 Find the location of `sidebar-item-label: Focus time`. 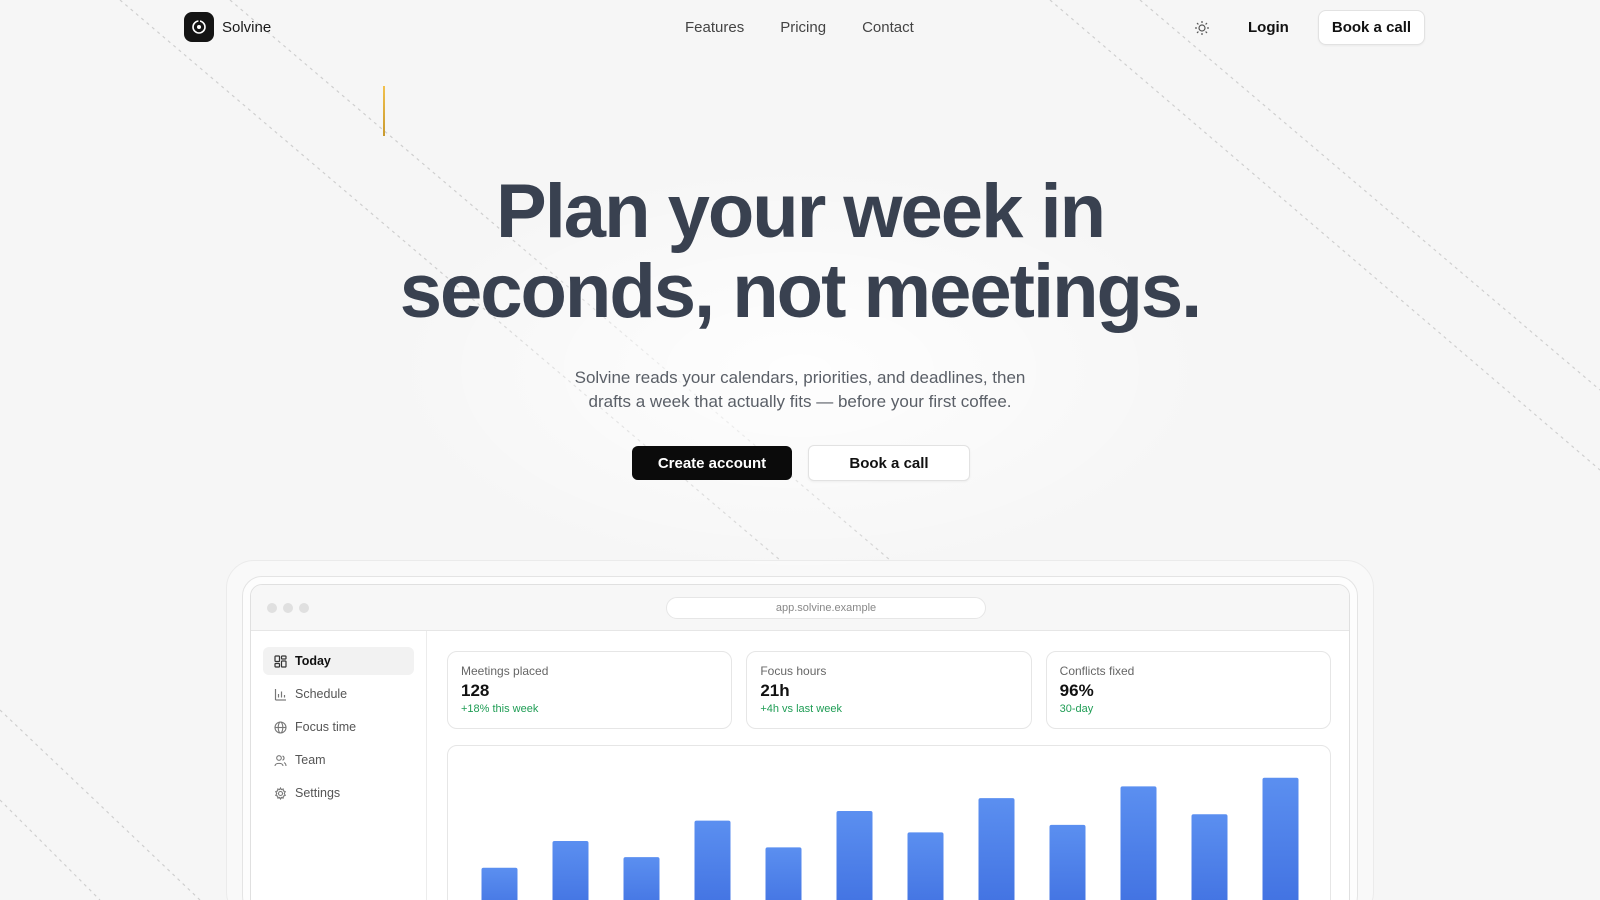

sidebar-item-label: Focus time is located at coordinates (326, 727).